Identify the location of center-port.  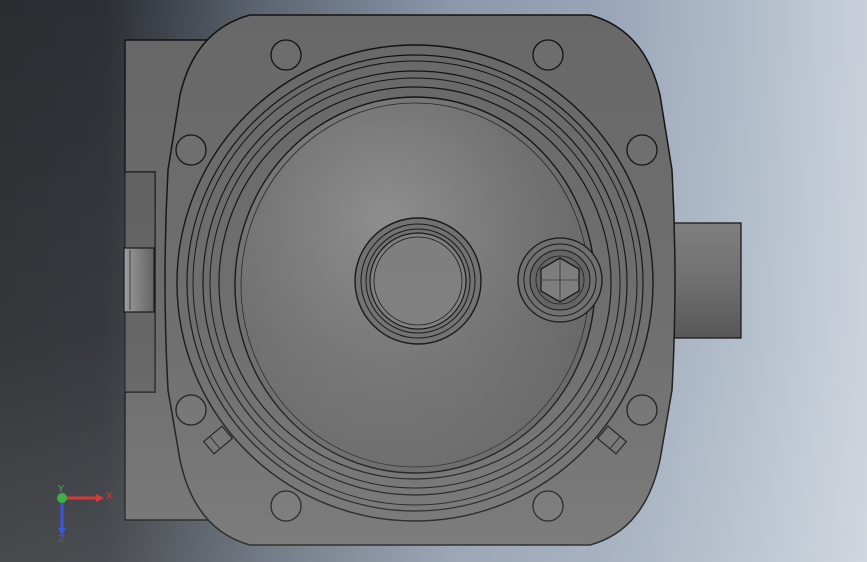
(418, 281).